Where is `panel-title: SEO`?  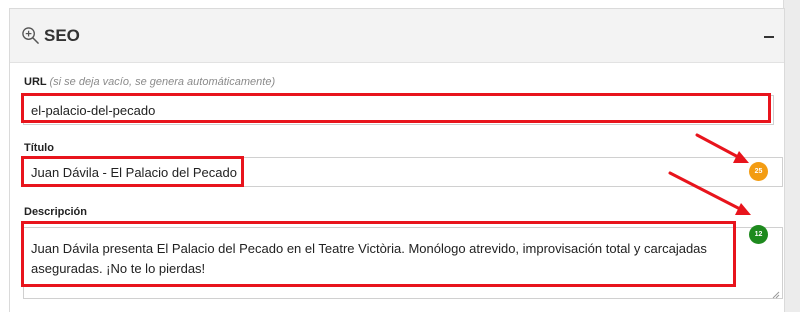 panel-title: SEO is located at coordinates (62, 35).